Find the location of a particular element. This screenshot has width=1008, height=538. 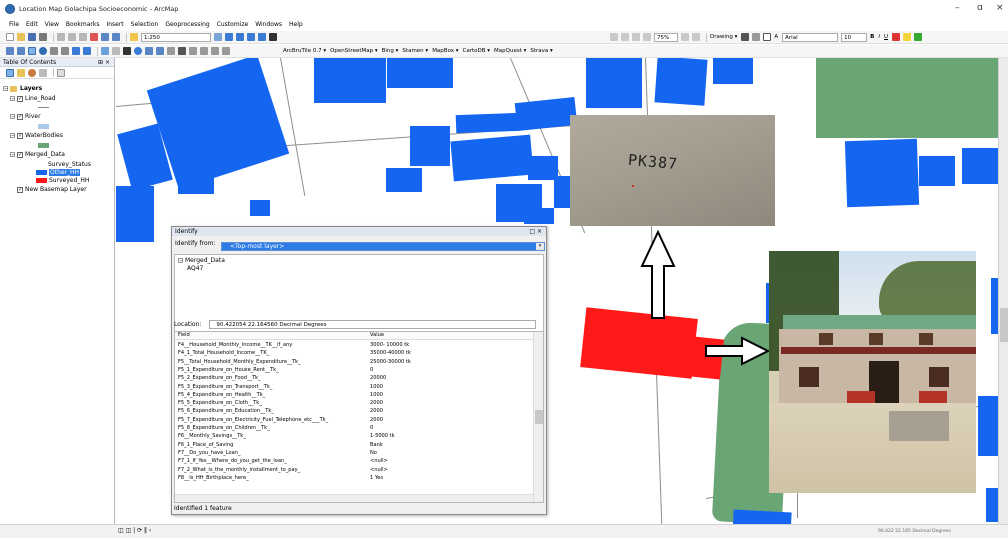

identify-titlebar: Identify □ × is located at coordinates (359, 231).